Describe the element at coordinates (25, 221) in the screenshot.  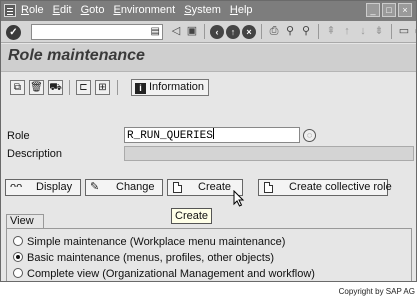
I see `view-group-label: View` at that location.